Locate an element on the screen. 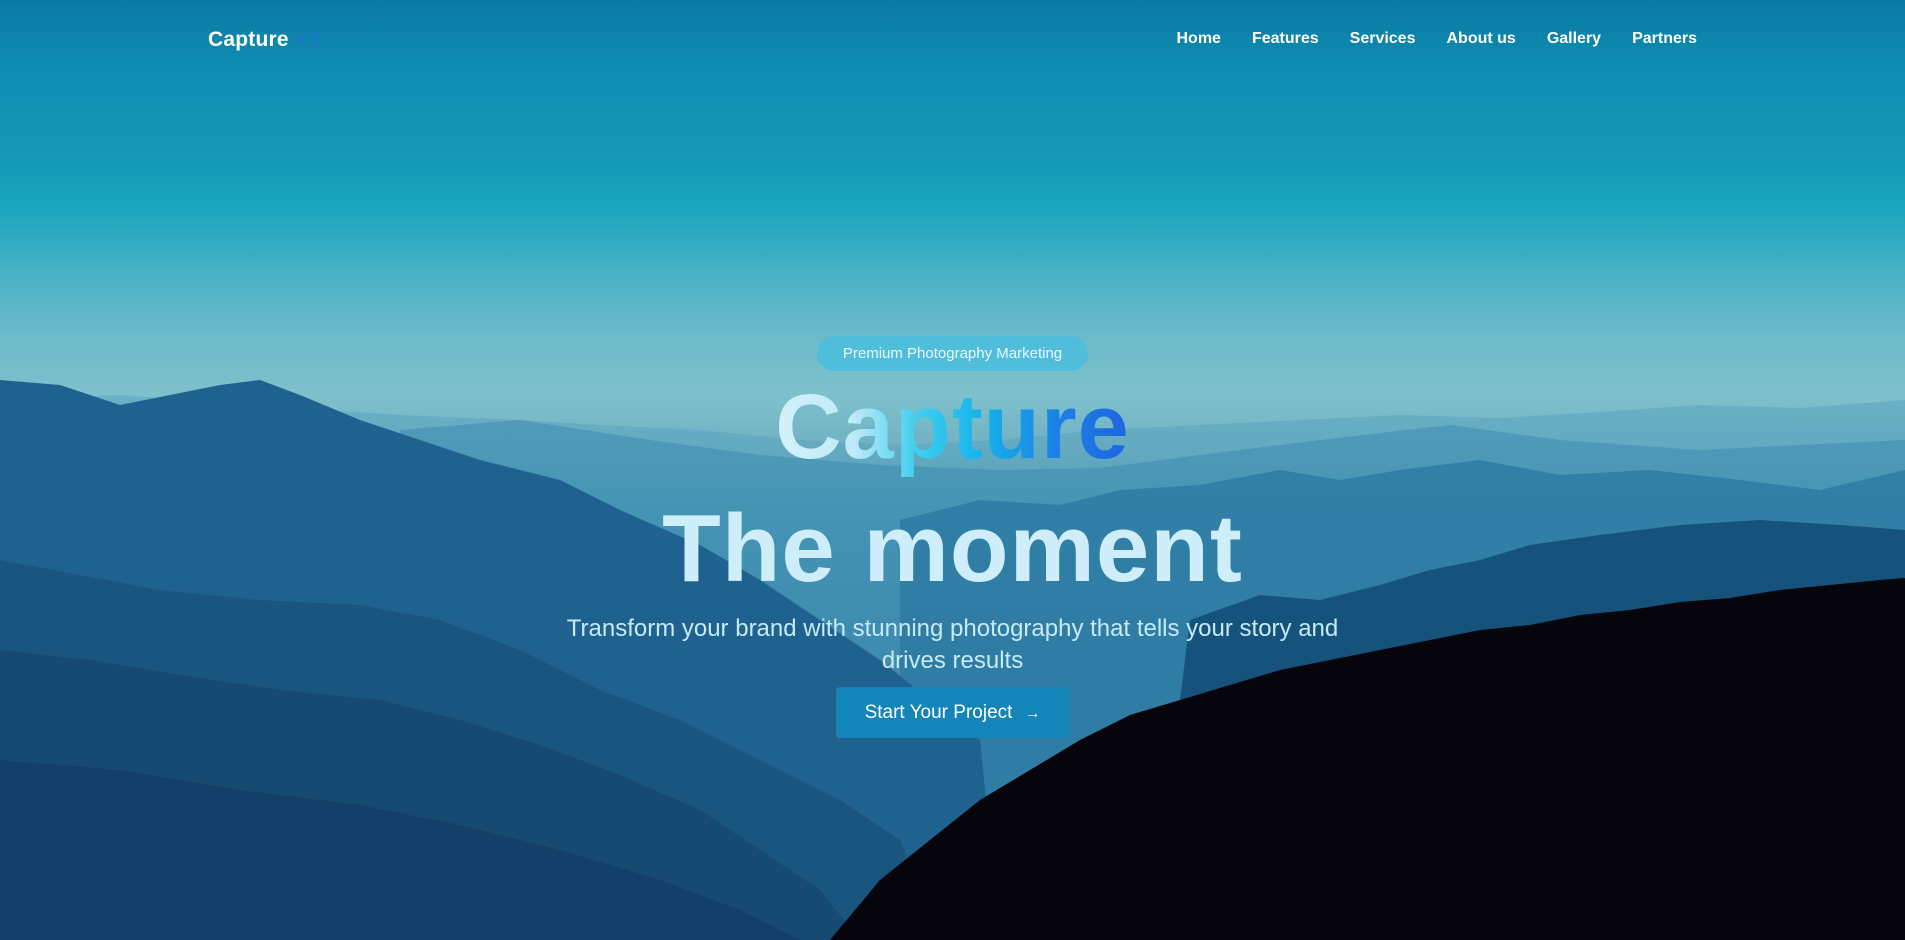 The height and width of the screenshot is (940, 1905). start-project-button: Start Your Project → is located at coordinates (952, 712).